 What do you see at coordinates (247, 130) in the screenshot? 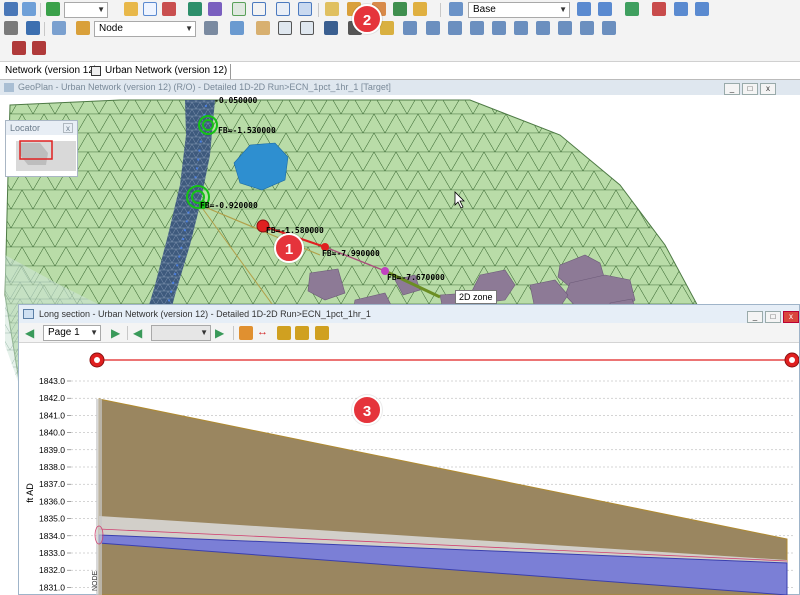
I see `flood-label: FB=-1.530000` at bounding box center [247, 130].